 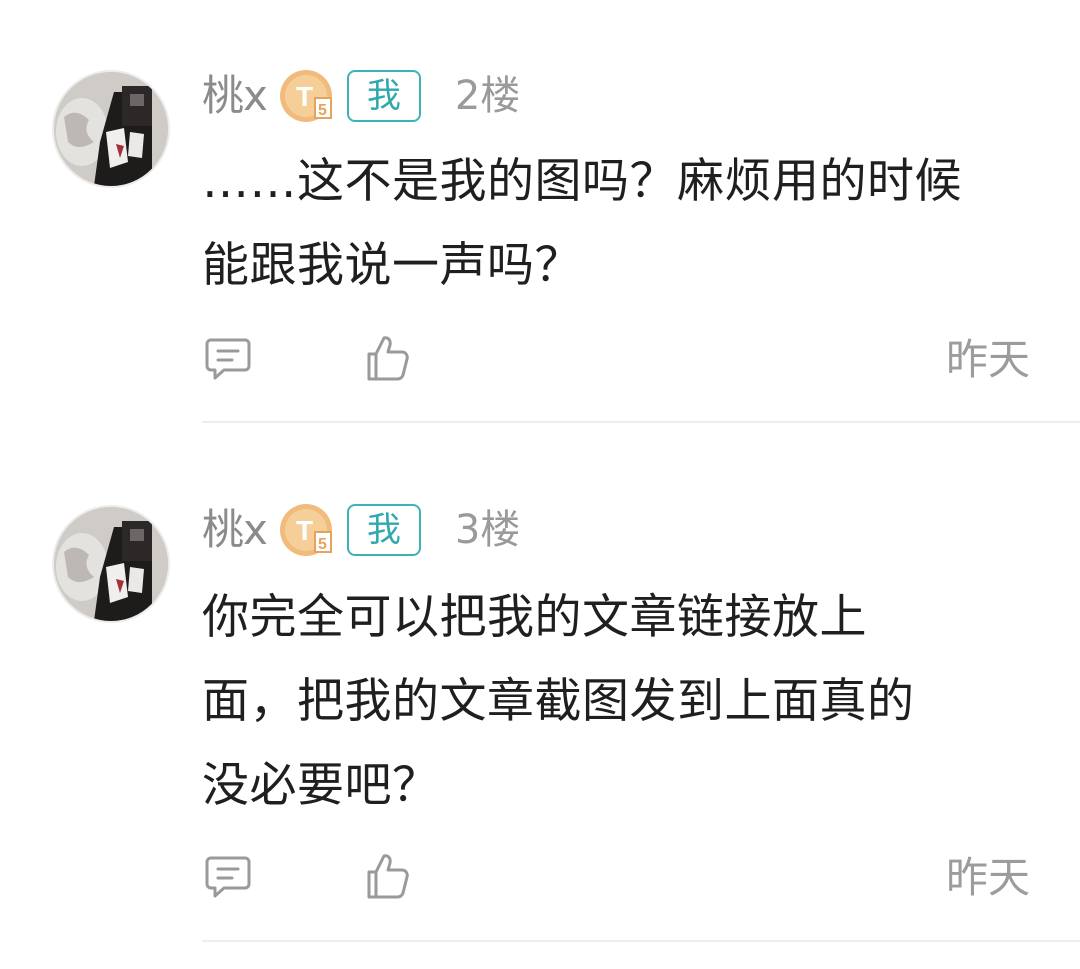 I want to click on comment-bubble-icon, so click(x=228, y=876).